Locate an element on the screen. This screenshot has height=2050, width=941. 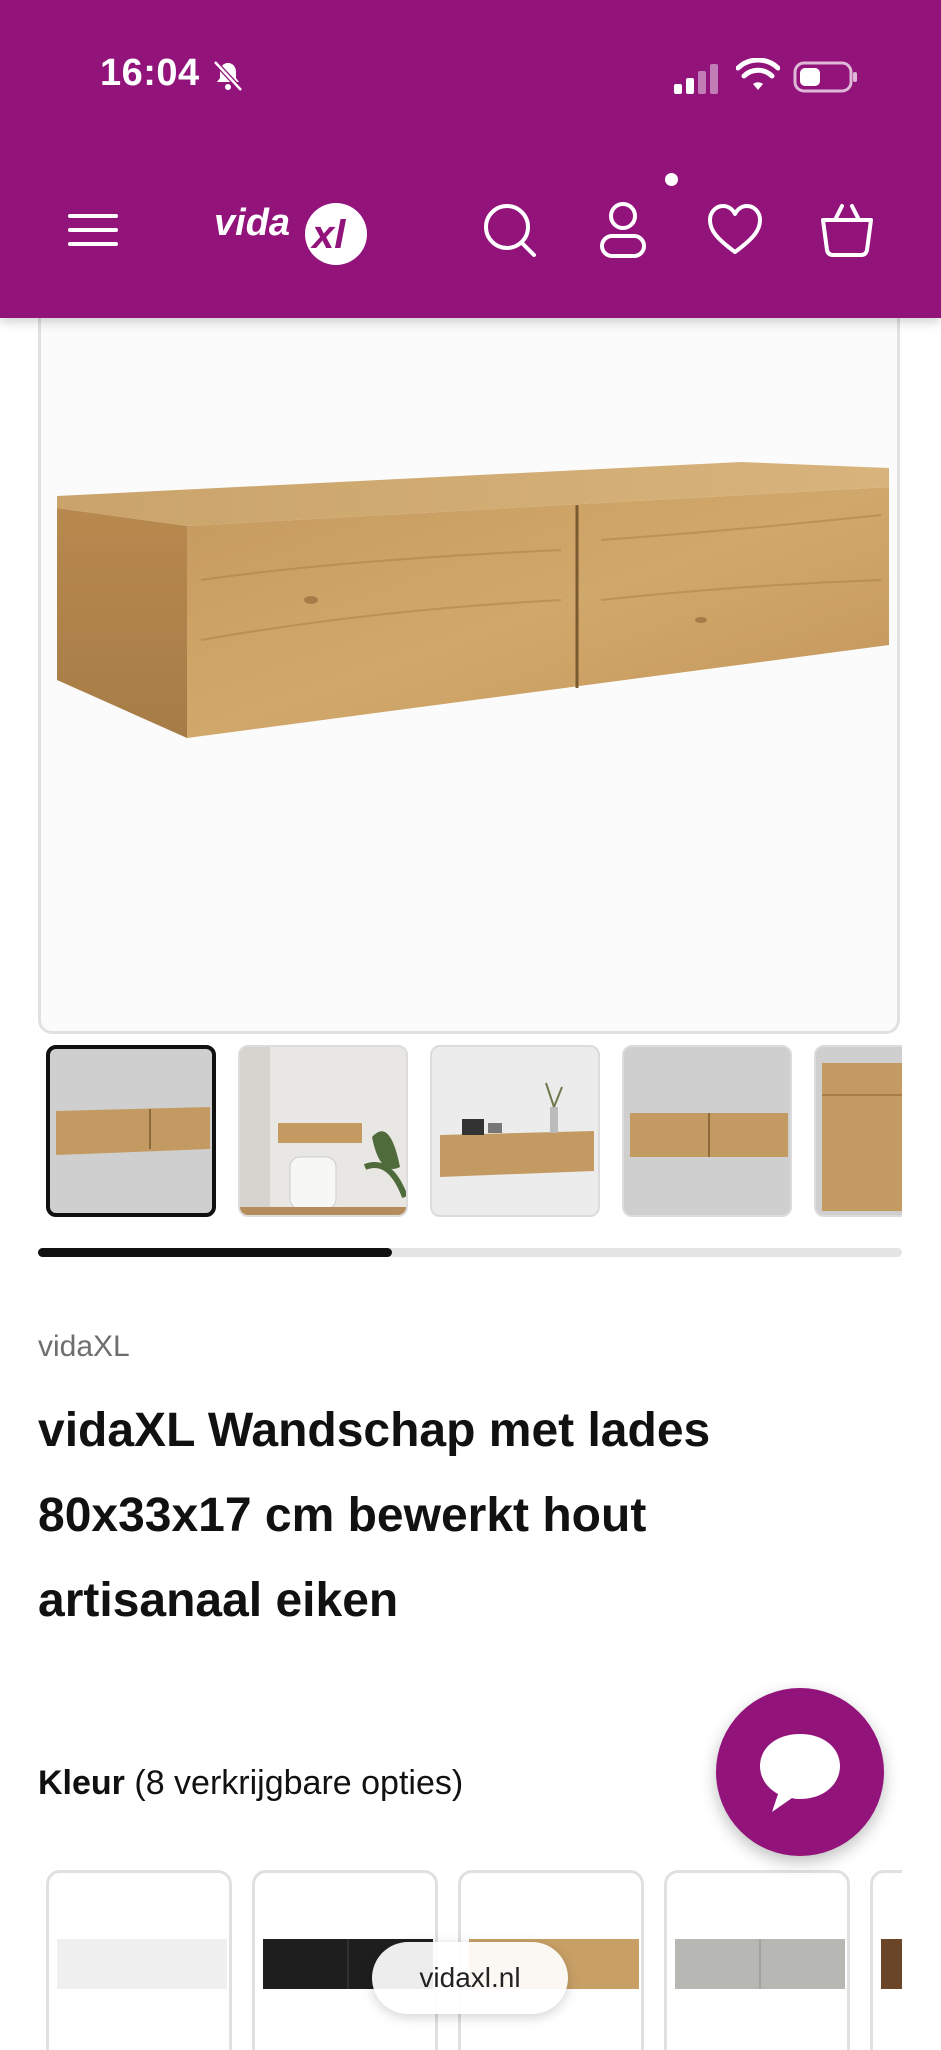
color-label: Kleur is located at coordinates (81, 1783).